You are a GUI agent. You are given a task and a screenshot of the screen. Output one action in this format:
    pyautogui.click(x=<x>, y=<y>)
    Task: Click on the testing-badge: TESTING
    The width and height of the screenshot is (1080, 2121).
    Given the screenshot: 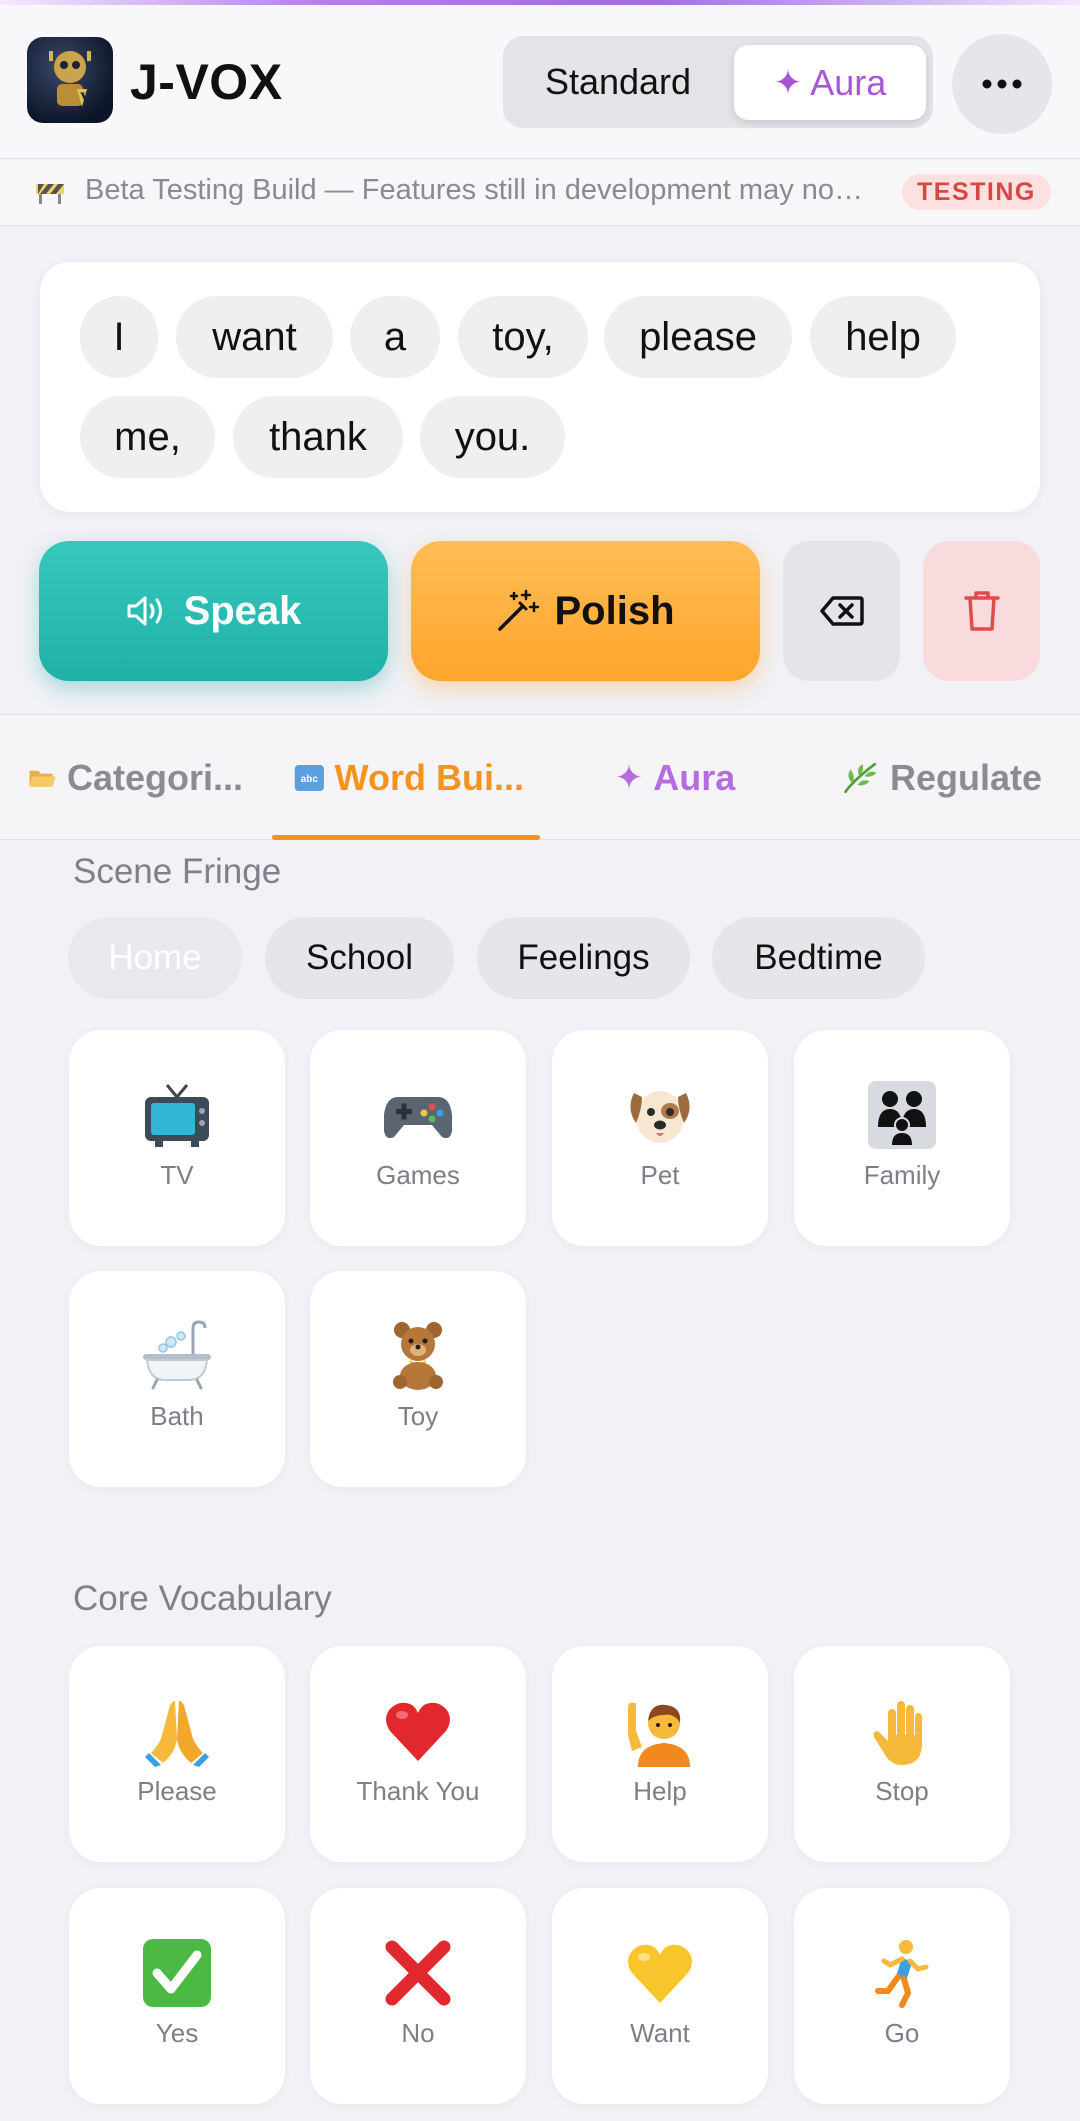 What is the action you would take?
    pyautogui.click(x=976, y=192)
    